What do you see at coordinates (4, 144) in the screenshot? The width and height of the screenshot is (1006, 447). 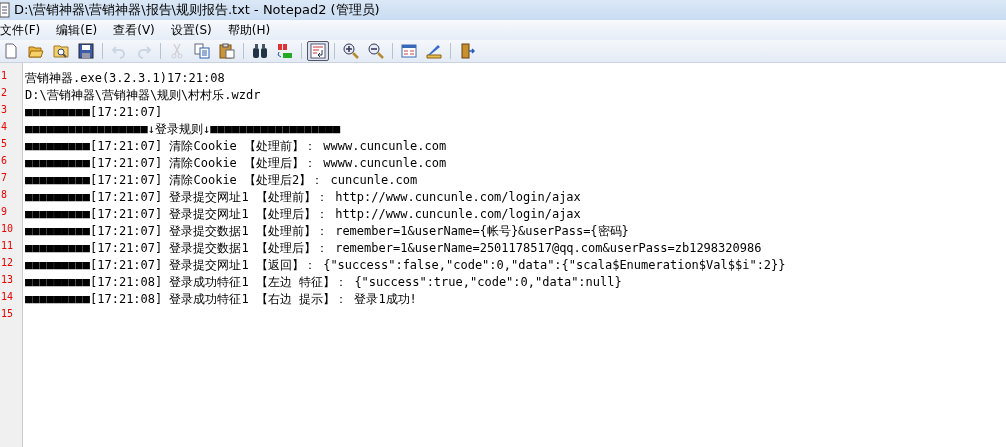 I see `line-number: 5` at bounding box center [4, 144].